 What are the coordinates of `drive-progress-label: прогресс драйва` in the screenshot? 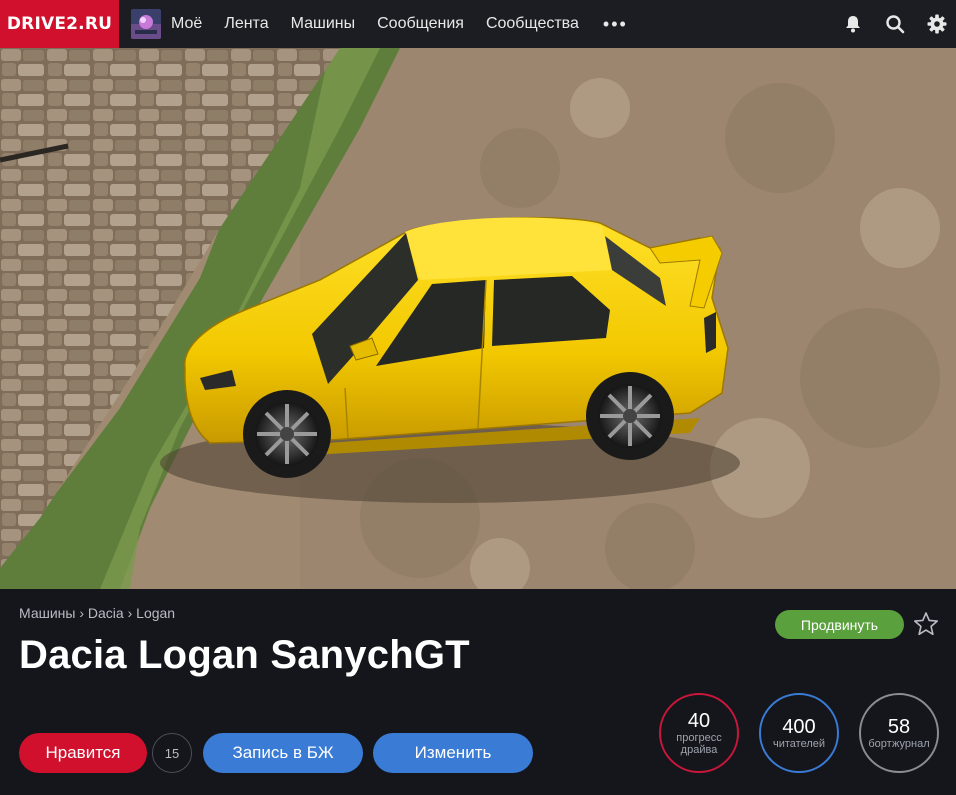 It's located at (699, 744).